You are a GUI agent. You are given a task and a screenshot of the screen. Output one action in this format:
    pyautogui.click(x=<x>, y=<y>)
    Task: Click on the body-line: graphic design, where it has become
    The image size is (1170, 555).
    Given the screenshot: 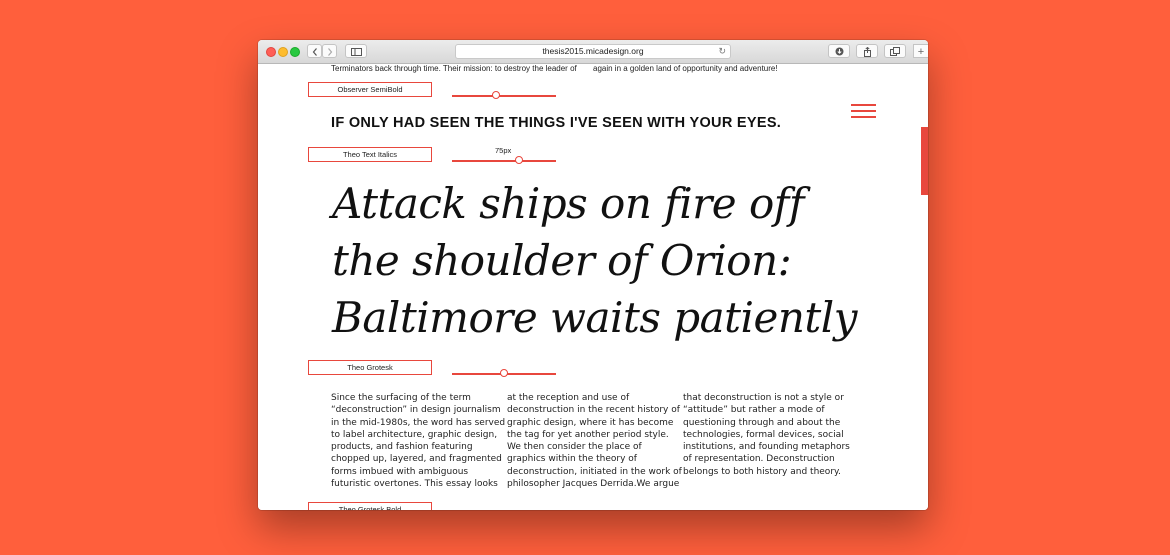 What is the action you would take?
    pyautogui.click(x=590, y=422)
    